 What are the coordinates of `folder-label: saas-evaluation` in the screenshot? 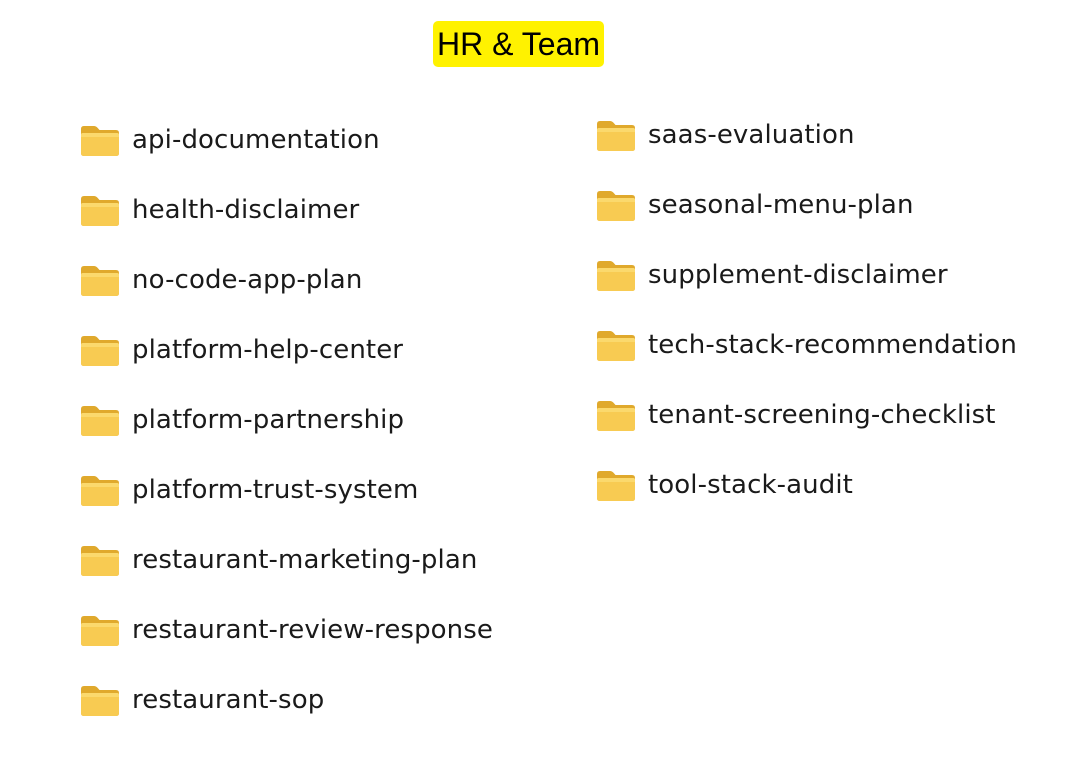 It's located at (751, 135).